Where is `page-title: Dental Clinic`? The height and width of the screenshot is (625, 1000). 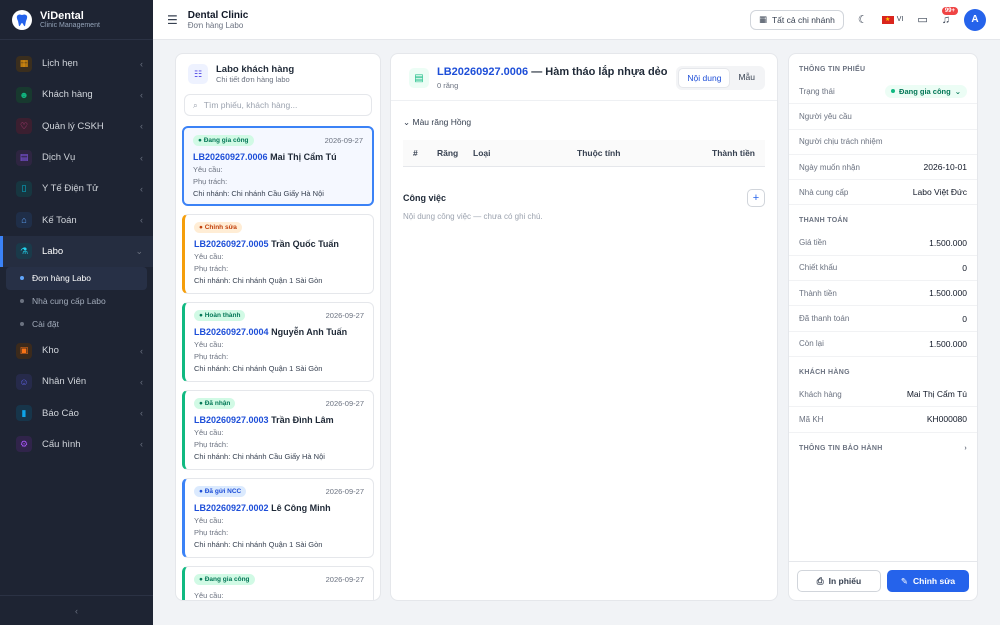 page-title: Dental Clinic is located at coordinates (218, 15).